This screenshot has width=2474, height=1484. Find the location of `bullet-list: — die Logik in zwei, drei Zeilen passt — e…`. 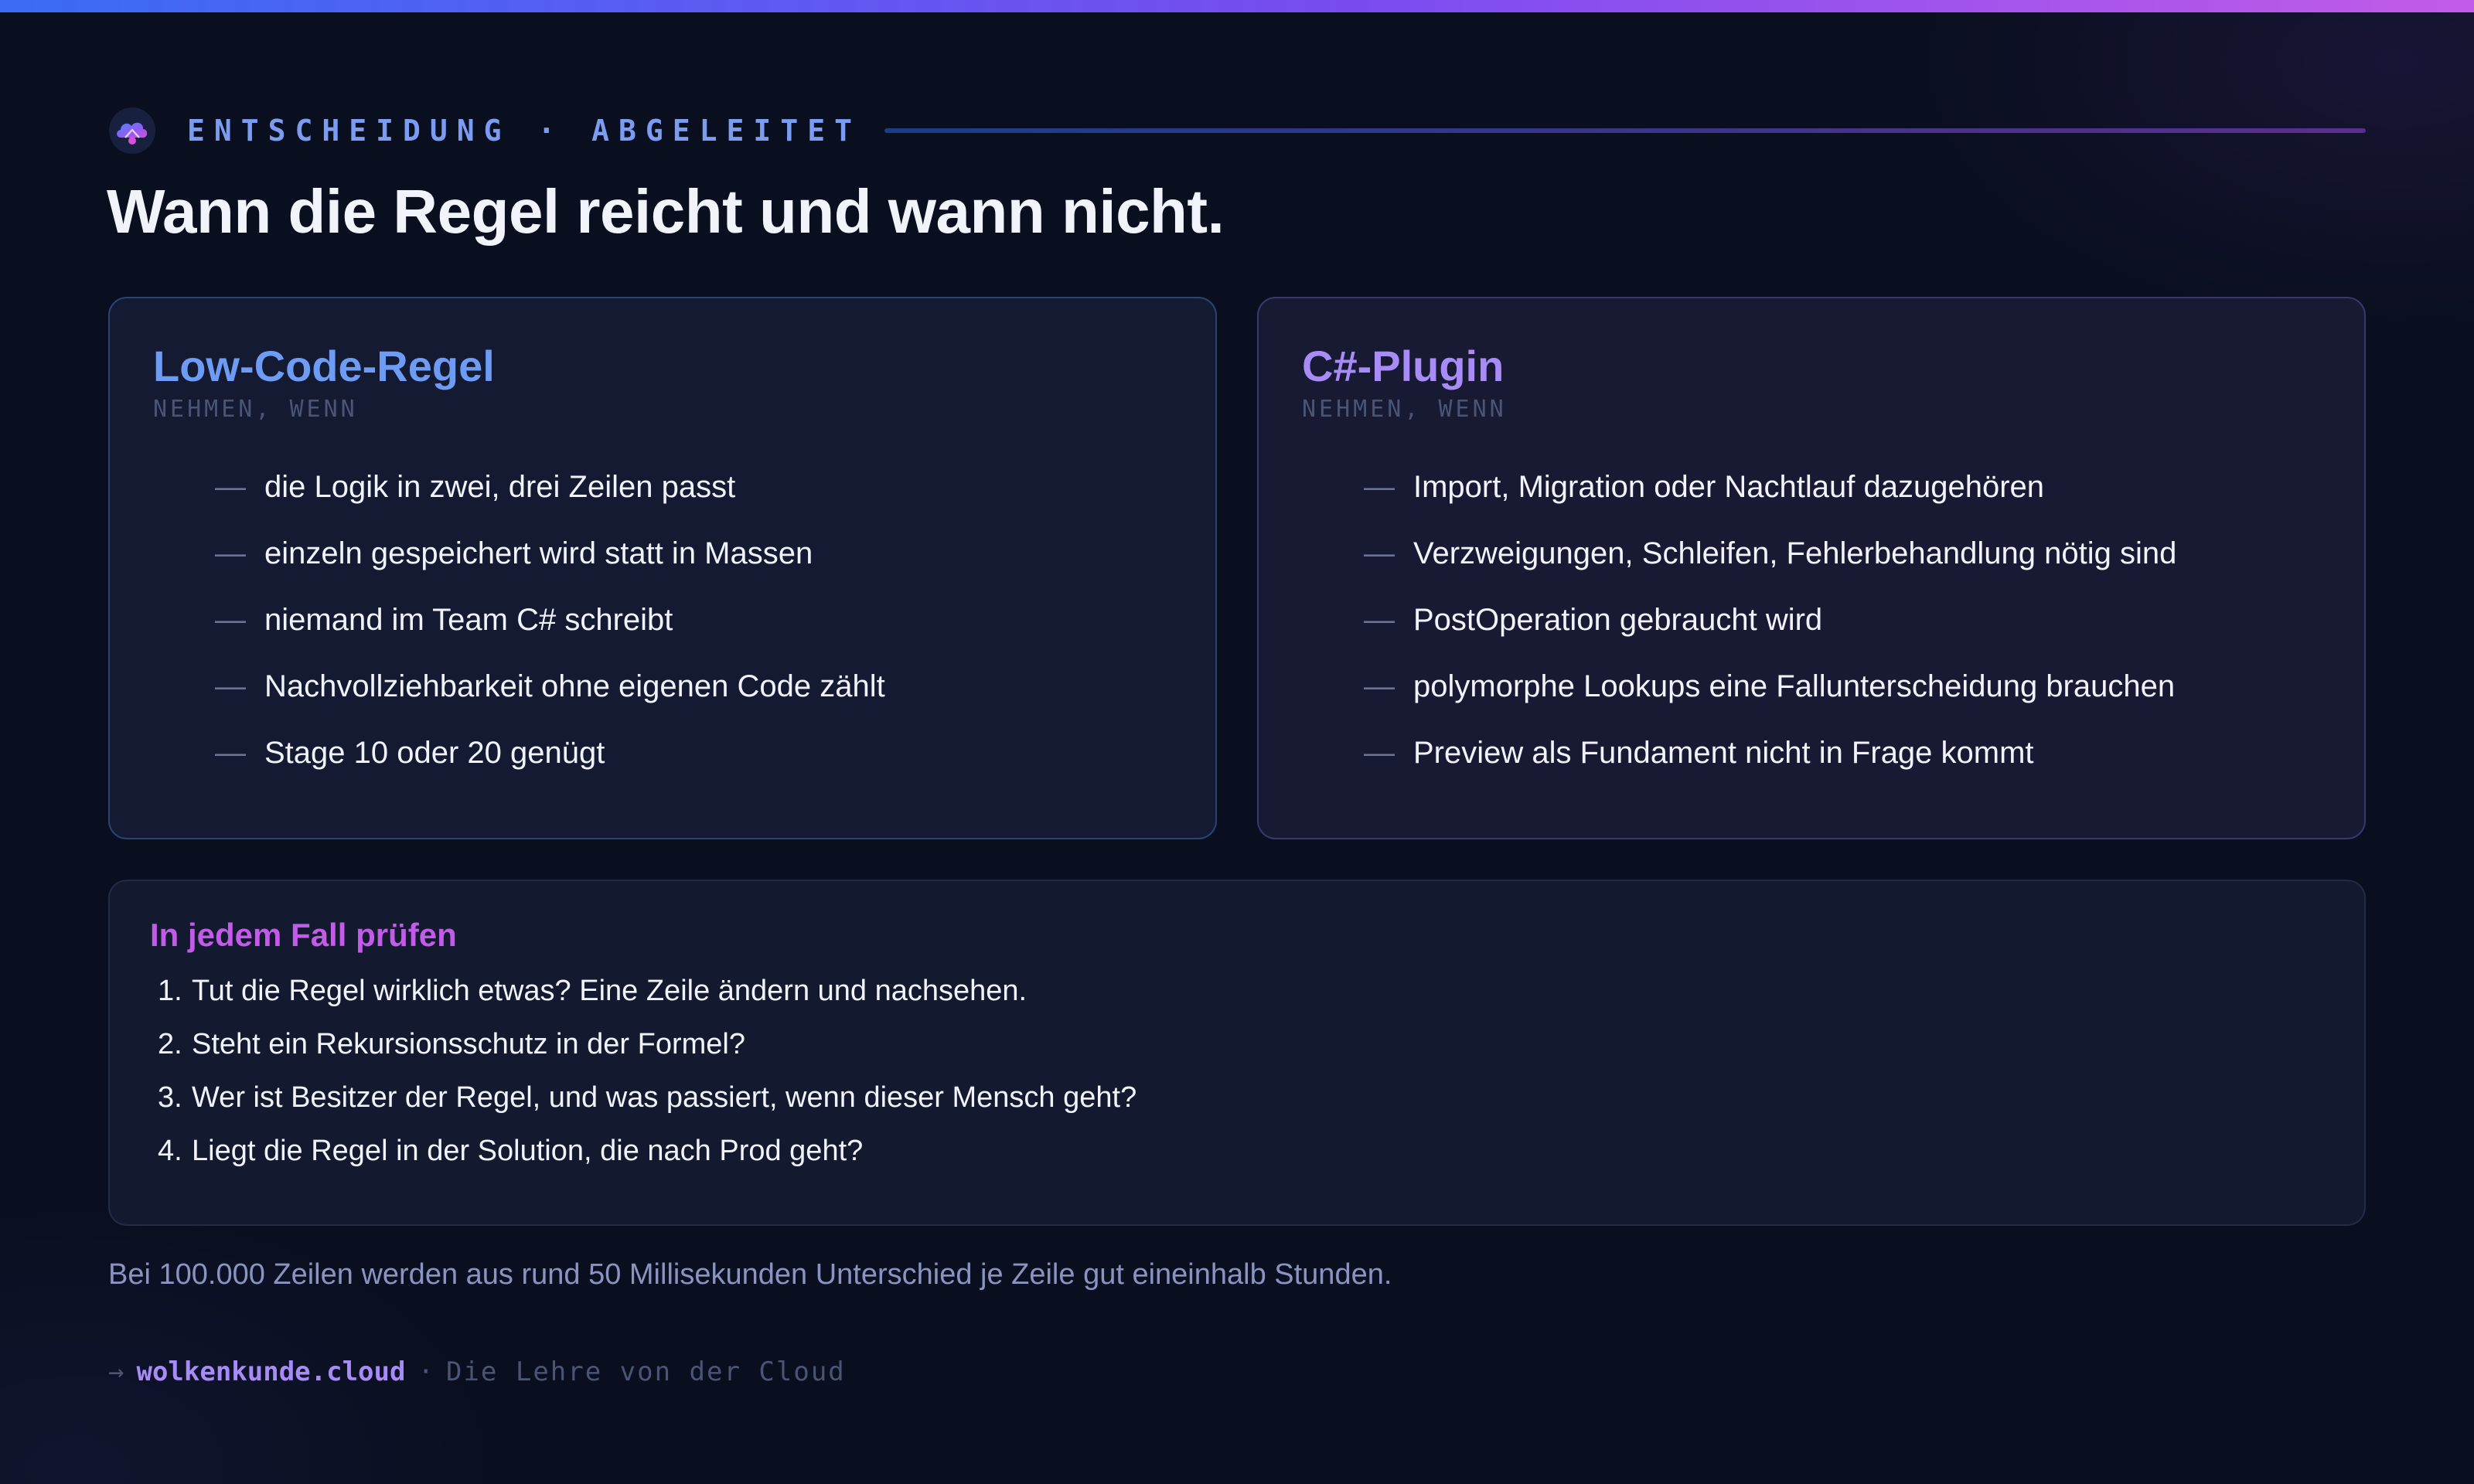

bullet-list: — die Logik in zwei, drei Zeilen passt — e… is located at coordinates (662, 620).